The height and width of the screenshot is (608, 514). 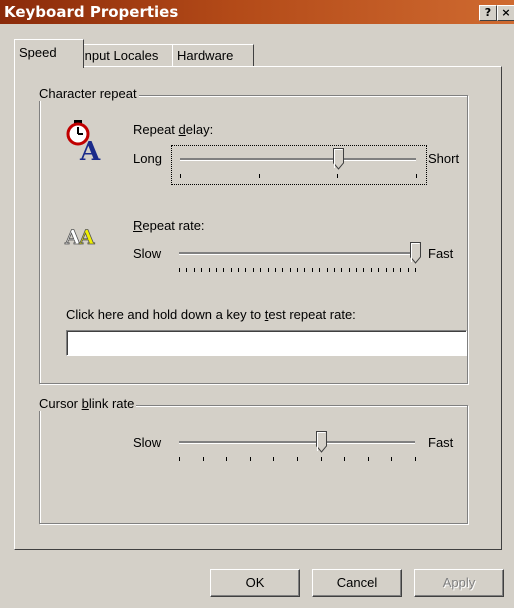 What do you see at coordinates (257, 12) in the screenshot?
I see `title-bar: Keyboard Properties ? ×` at bounding box center [257, 12].